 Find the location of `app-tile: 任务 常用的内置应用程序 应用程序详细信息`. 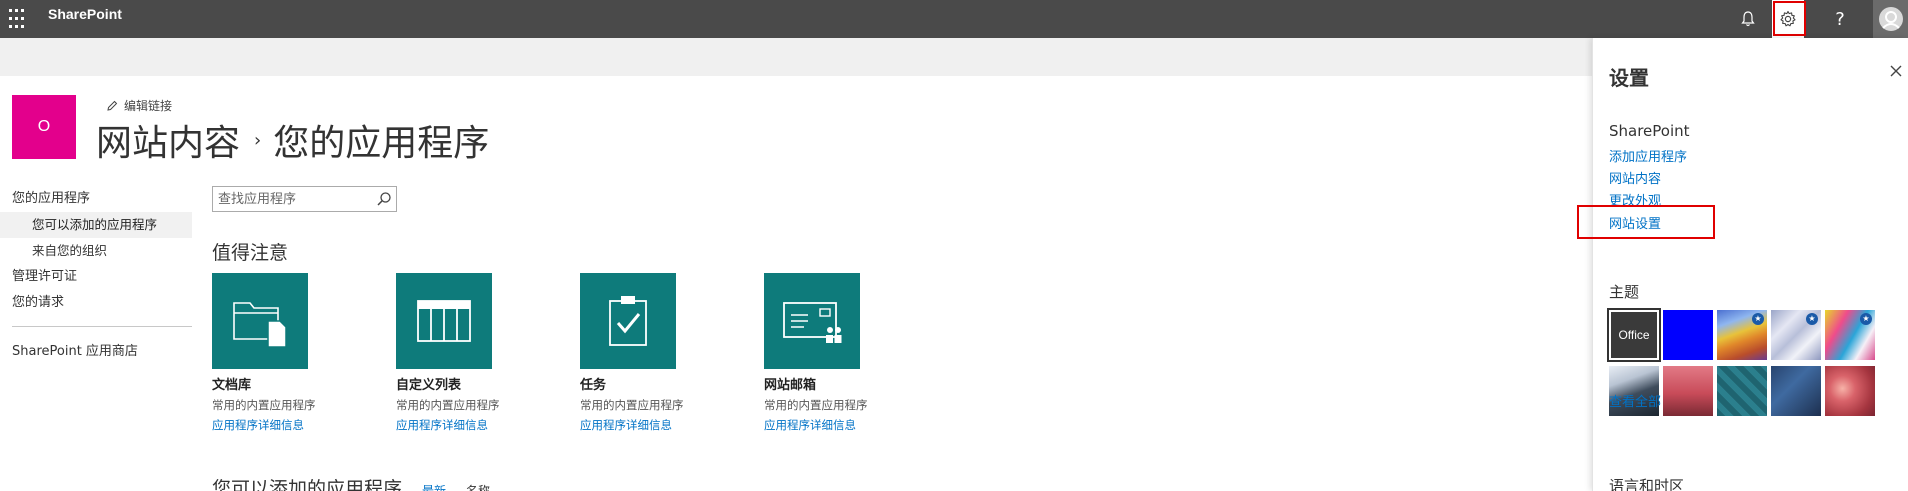

app-tile: 任务 常用的内置应用程序 应用程序详细信息 is located at coordinates (632, 353).